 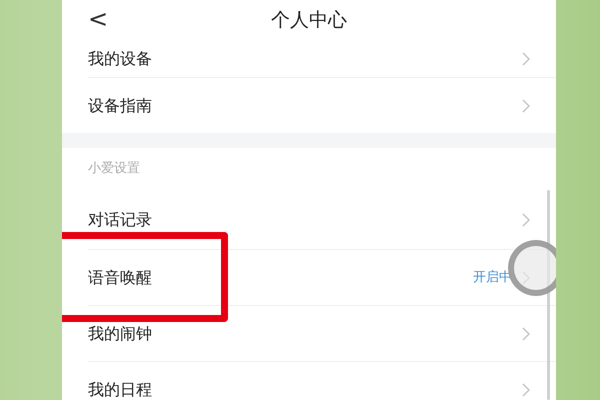 What do you see at coordinates (120, 389) in the screenshot?
I see `settings-item: 我的日程` at bounding box center [120, 389].